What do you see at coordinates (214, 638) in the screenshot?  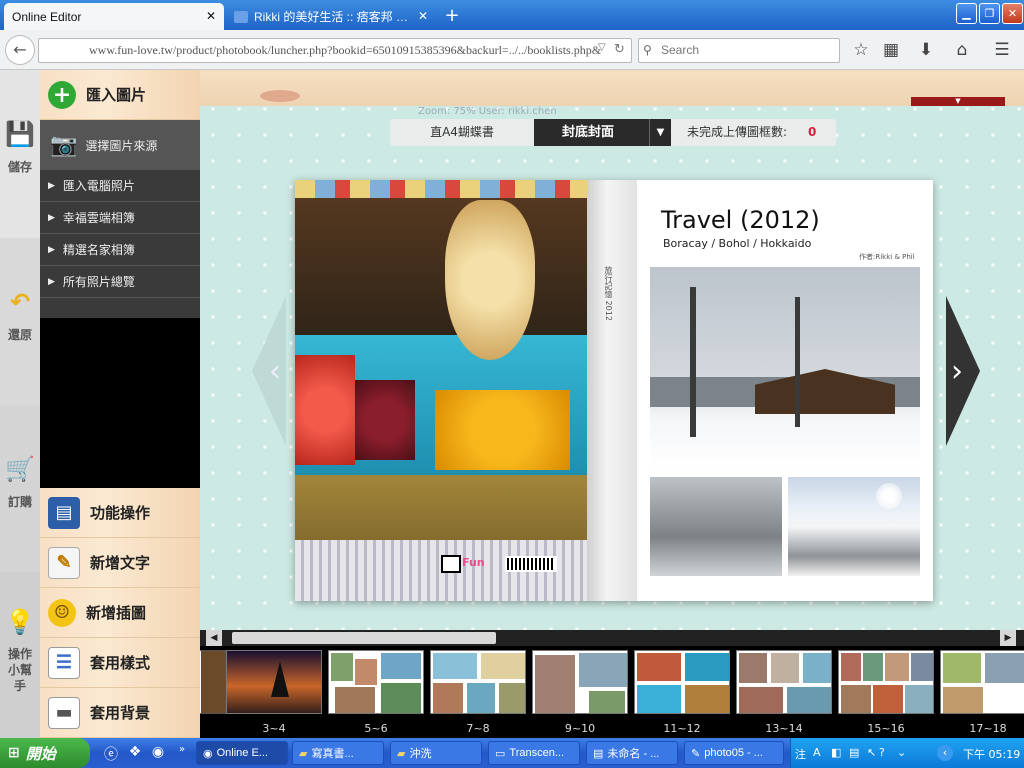 I see `scroll-left-icon: ◀` at bounding box center [214, 638].